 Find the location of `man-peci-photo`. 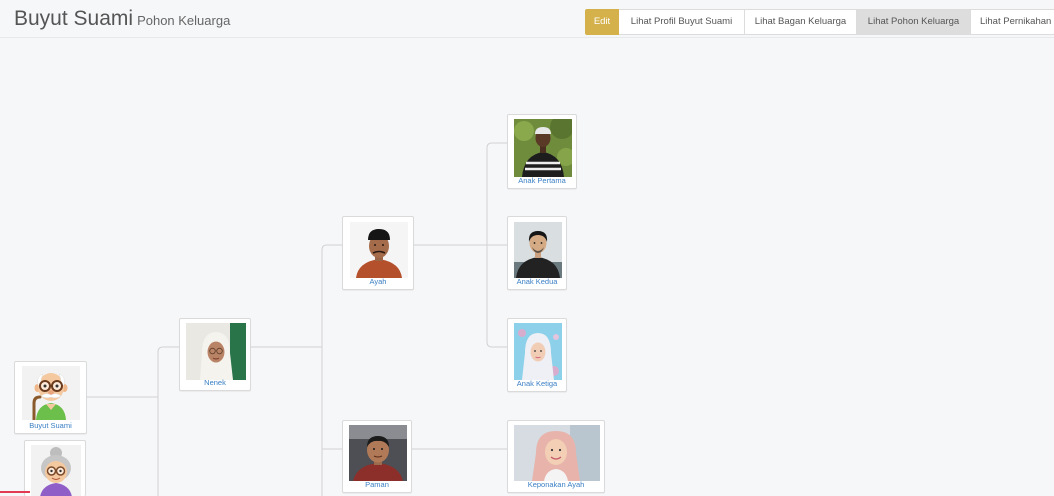

man-peci-photo is located at coordinates (379, 250).